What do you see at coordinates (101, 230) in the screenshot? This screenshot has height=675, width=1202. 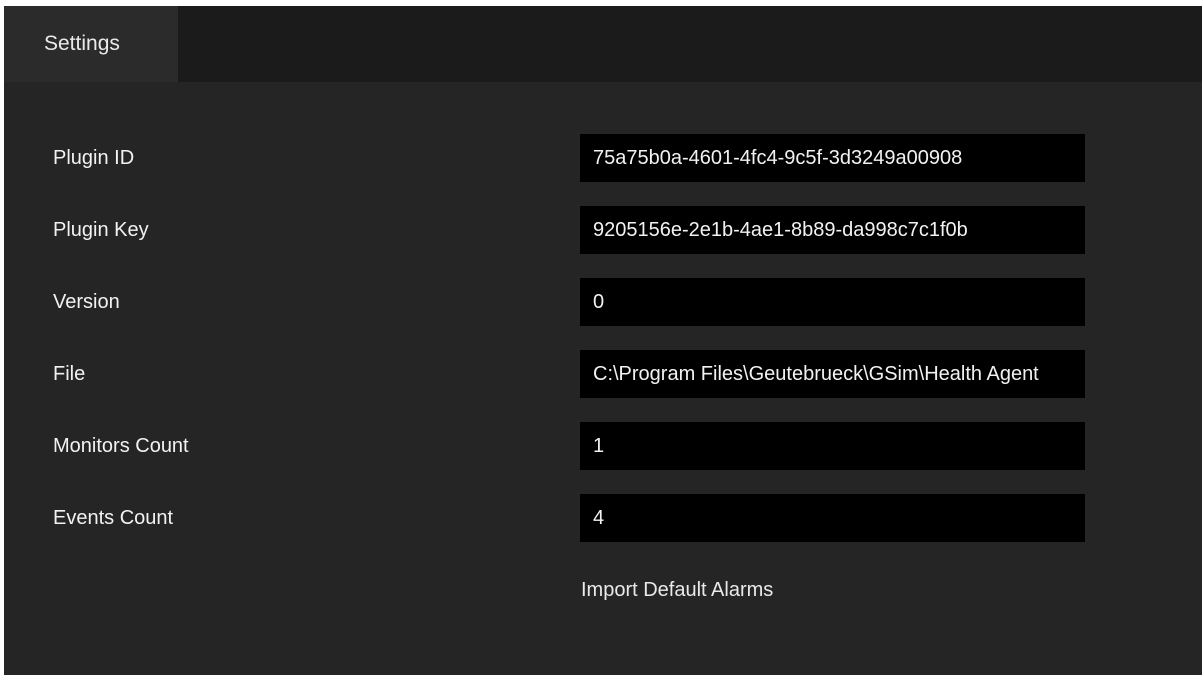 I see `plugin-key-label: Plugin Key` at bounding box center [101, 230].